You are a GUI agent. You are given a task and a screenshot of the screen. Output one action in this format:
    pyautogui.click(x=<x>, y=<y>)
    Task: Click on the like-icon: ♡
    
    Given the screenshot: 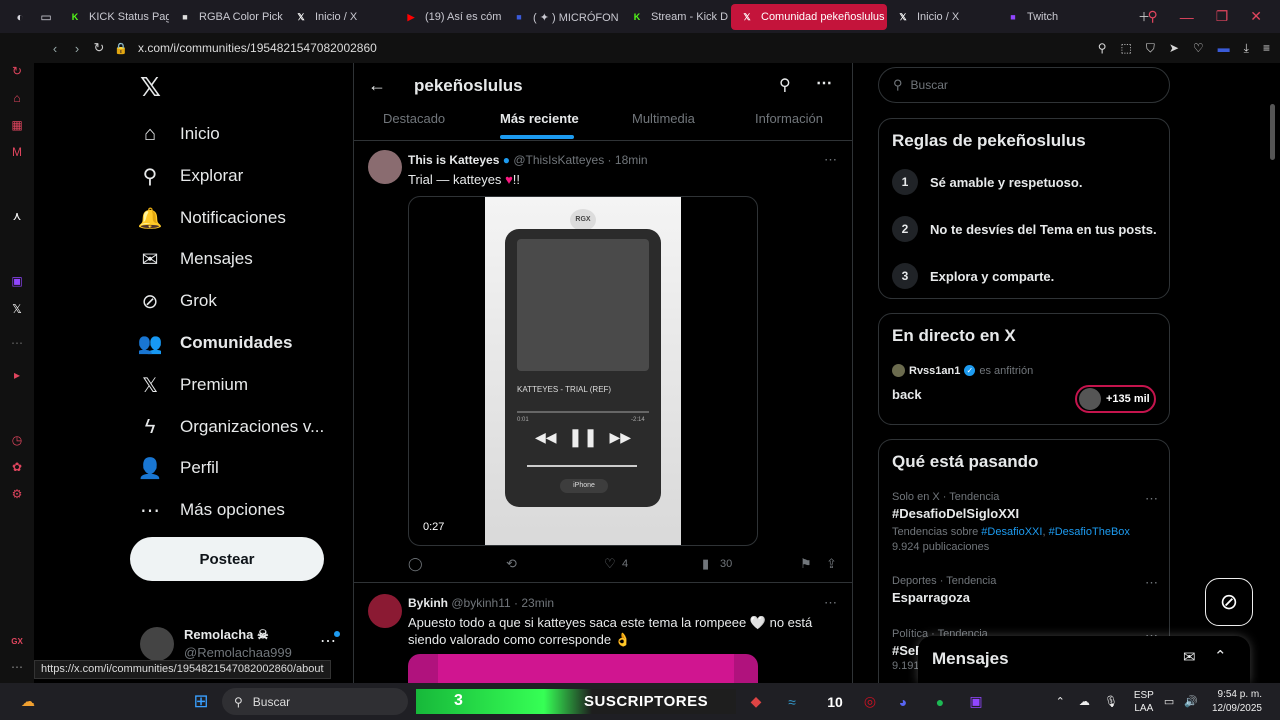 What is the action you would take?
    pyautogui.click(x=610, y=564)
    